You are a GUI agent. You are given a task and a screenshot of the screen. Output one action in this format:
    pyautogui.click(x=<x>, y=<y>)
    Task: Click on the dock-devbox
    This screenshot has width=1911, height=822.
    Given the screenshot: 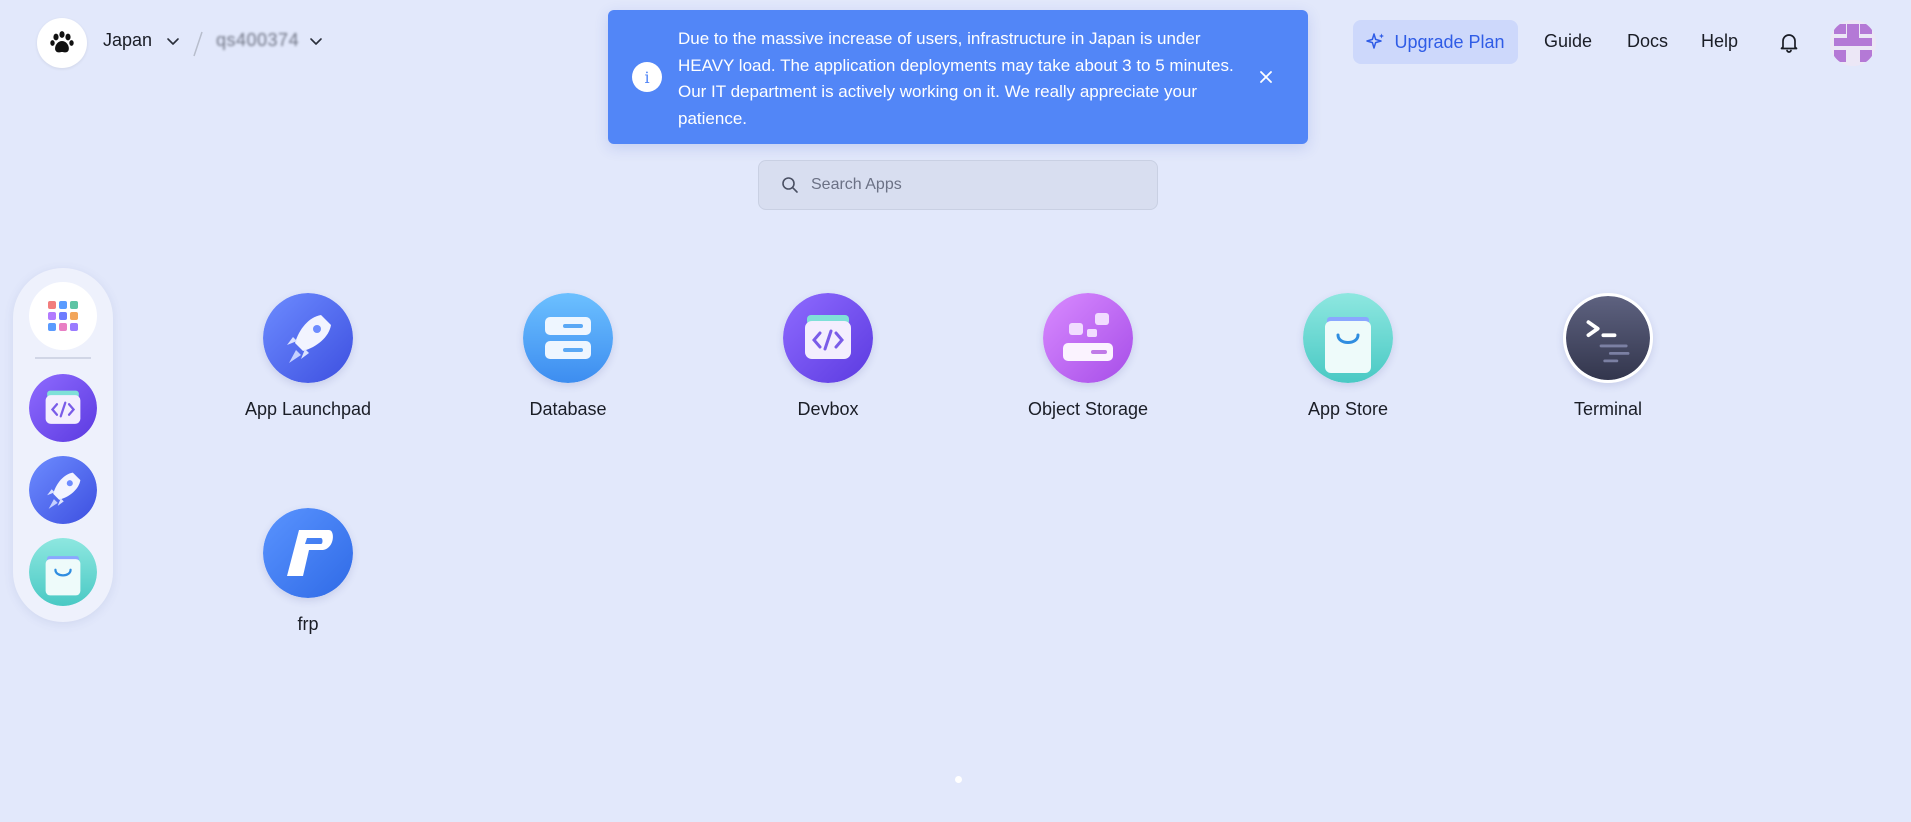 What is the action you would take?
    pyautogui.click(x=63, y=408)
    